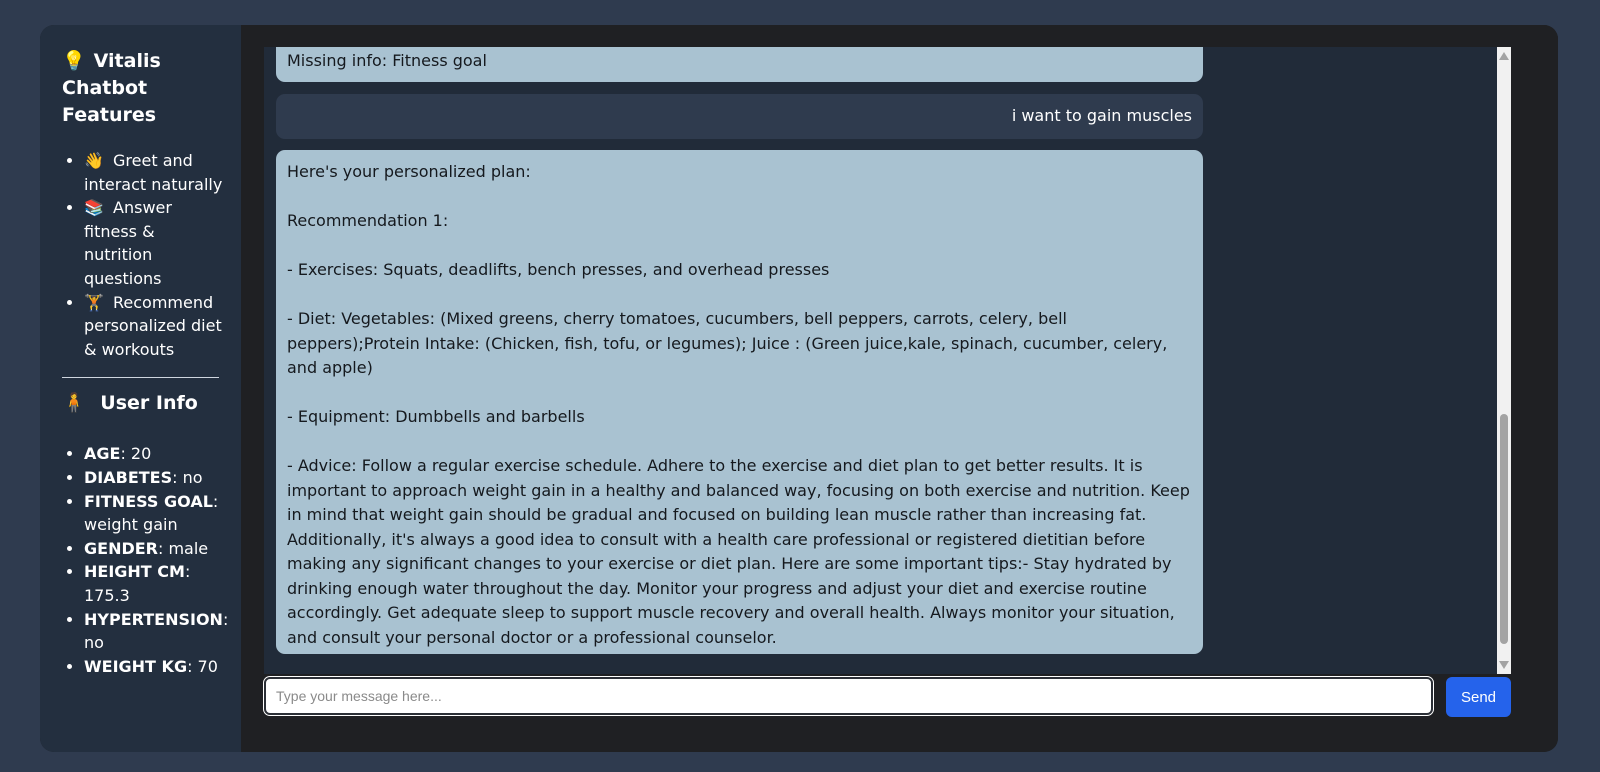 The width and height of the screenshot is (1600, 772). Describe the element at coordinates (136, 666) in the screenshot. I see `user-info-key: WEIGHT KG` at that location.